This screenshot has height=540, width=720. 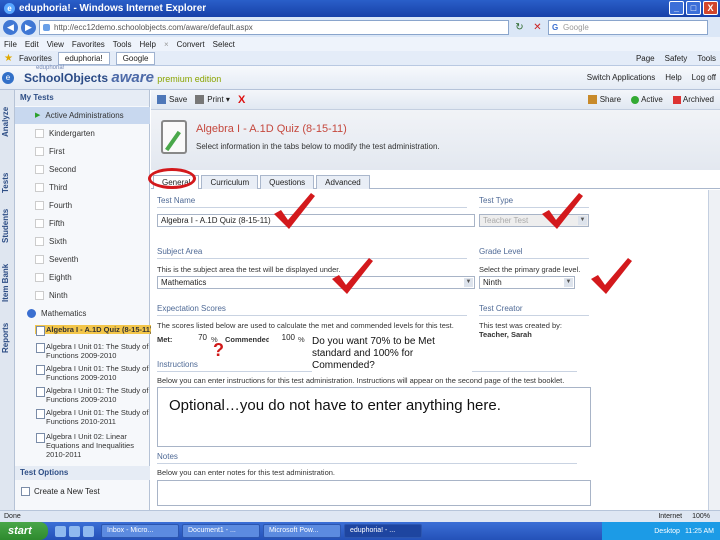 I want to click on command-bar: Page Safety Tools, so click(x=676, y=58).